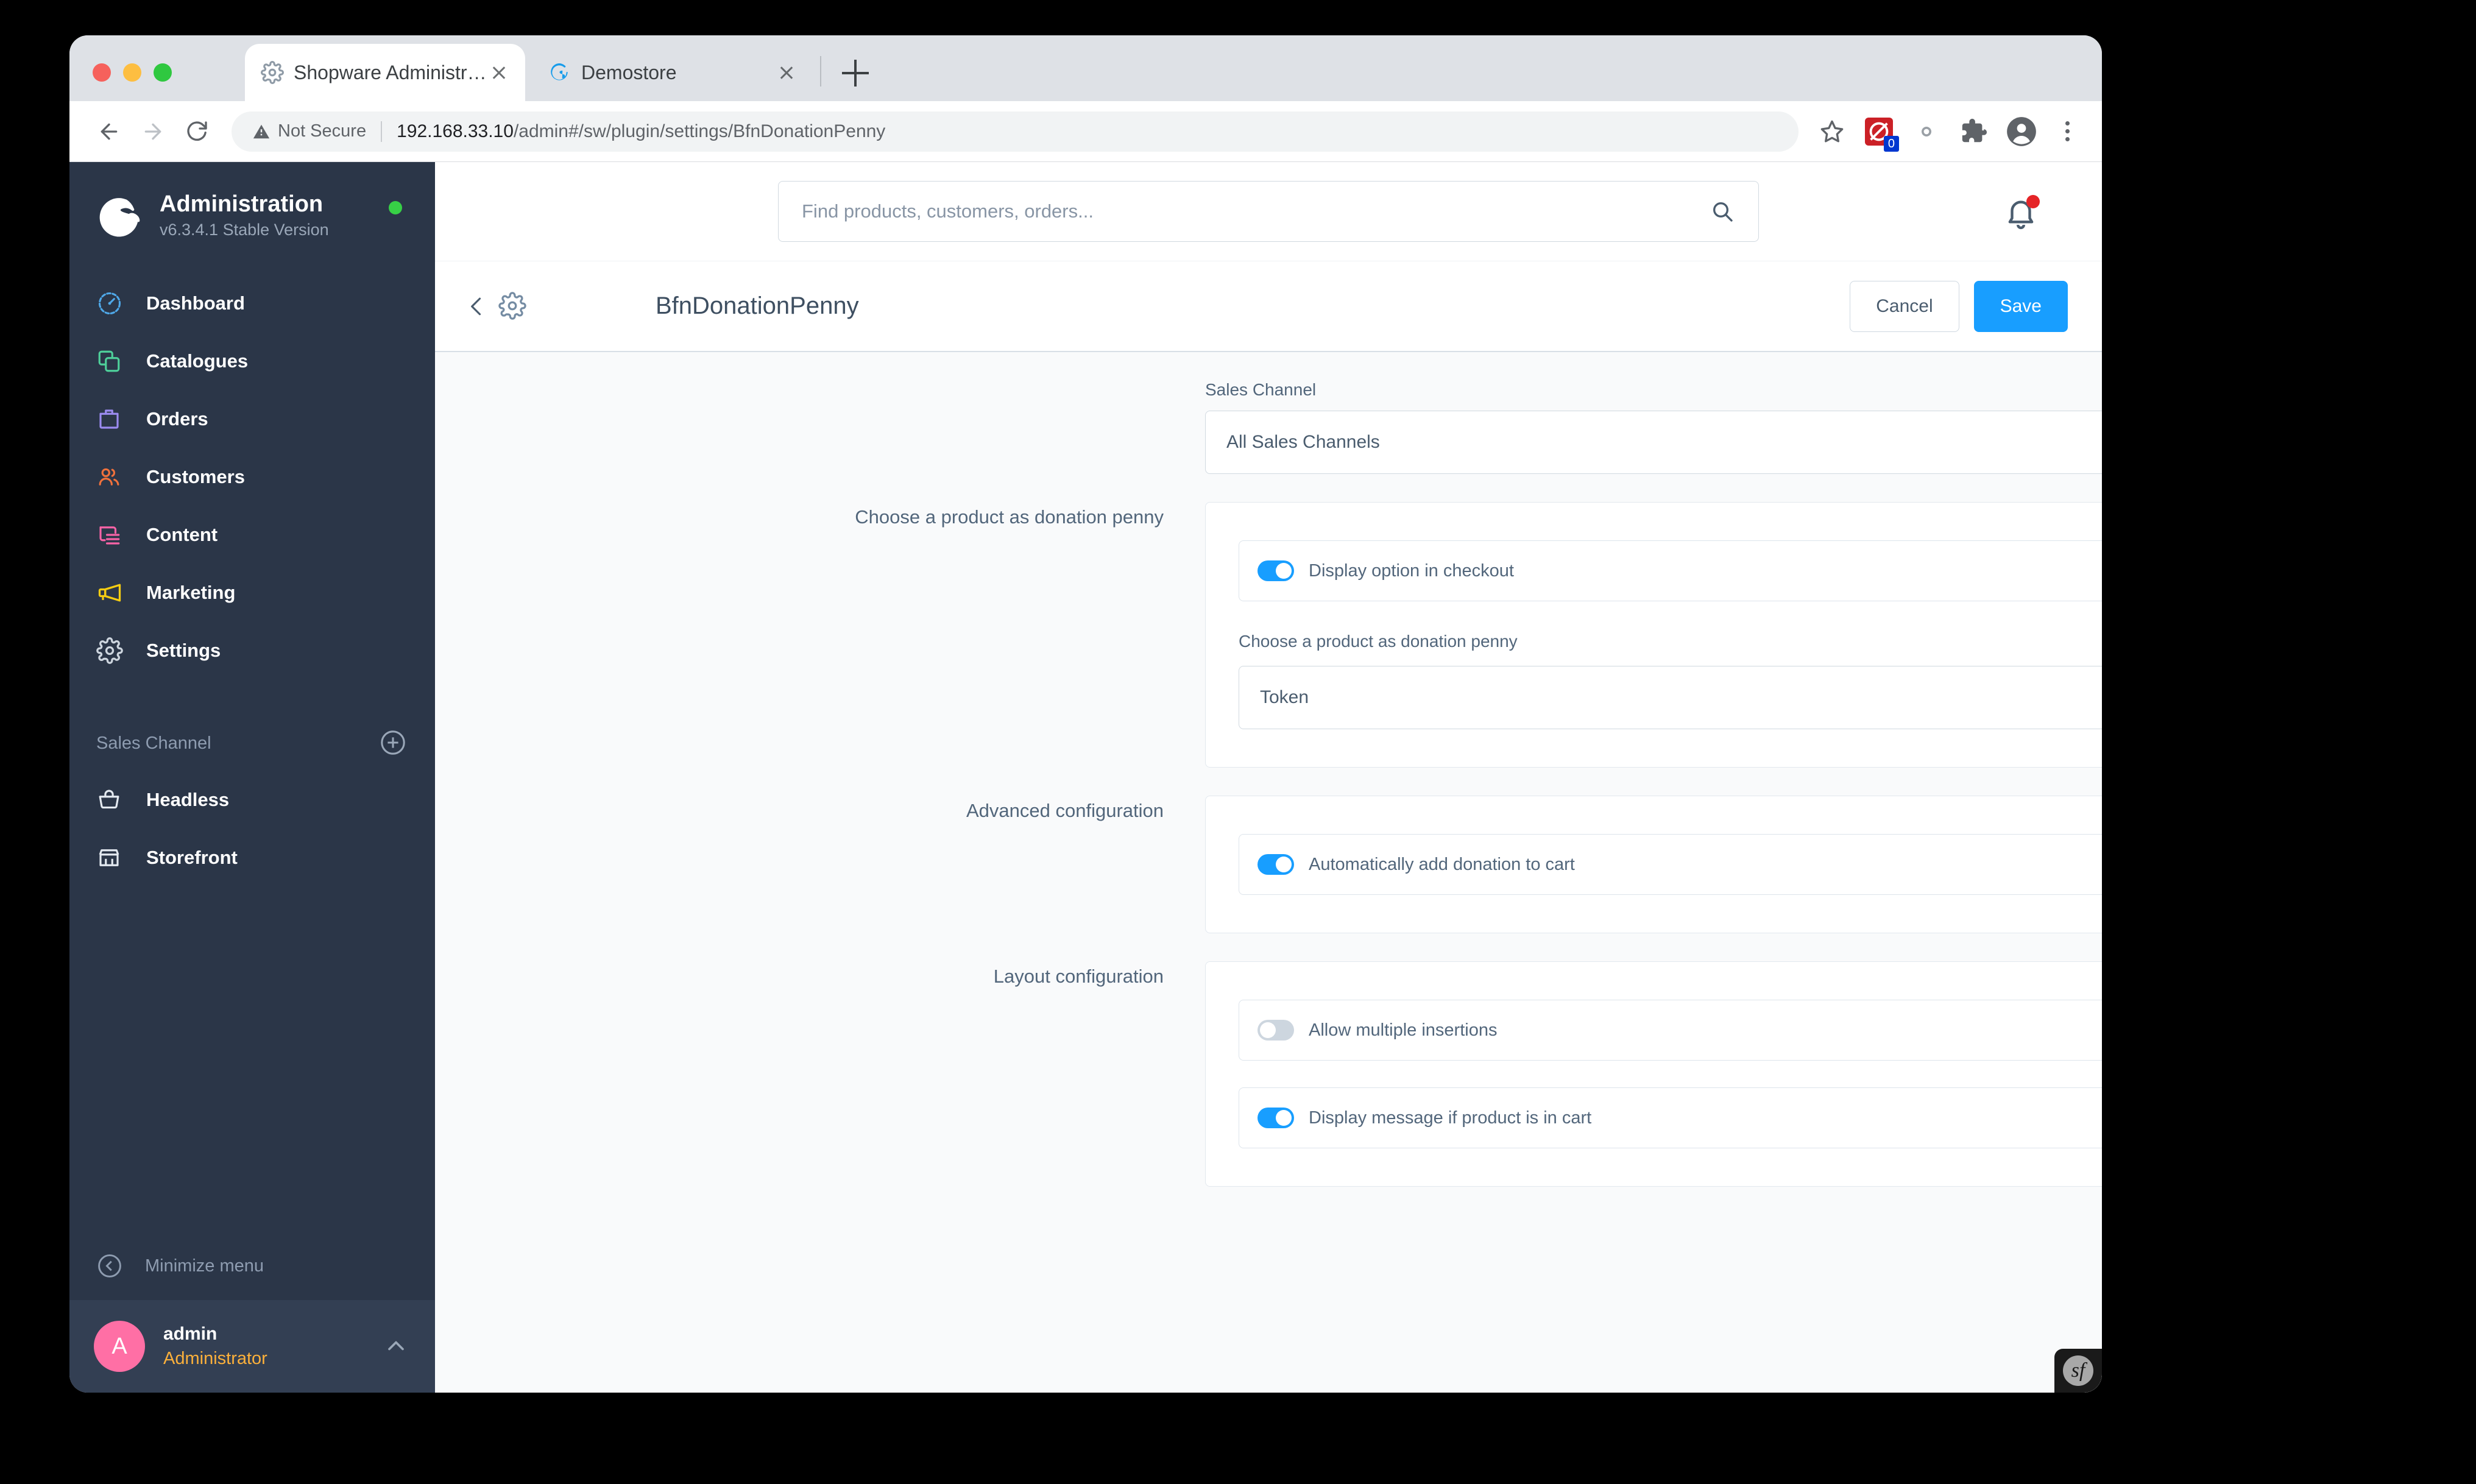  What do you see at coordinates (821, 72) in the screenshot?
I see `tab-divider` at bounding box center [821, 72].